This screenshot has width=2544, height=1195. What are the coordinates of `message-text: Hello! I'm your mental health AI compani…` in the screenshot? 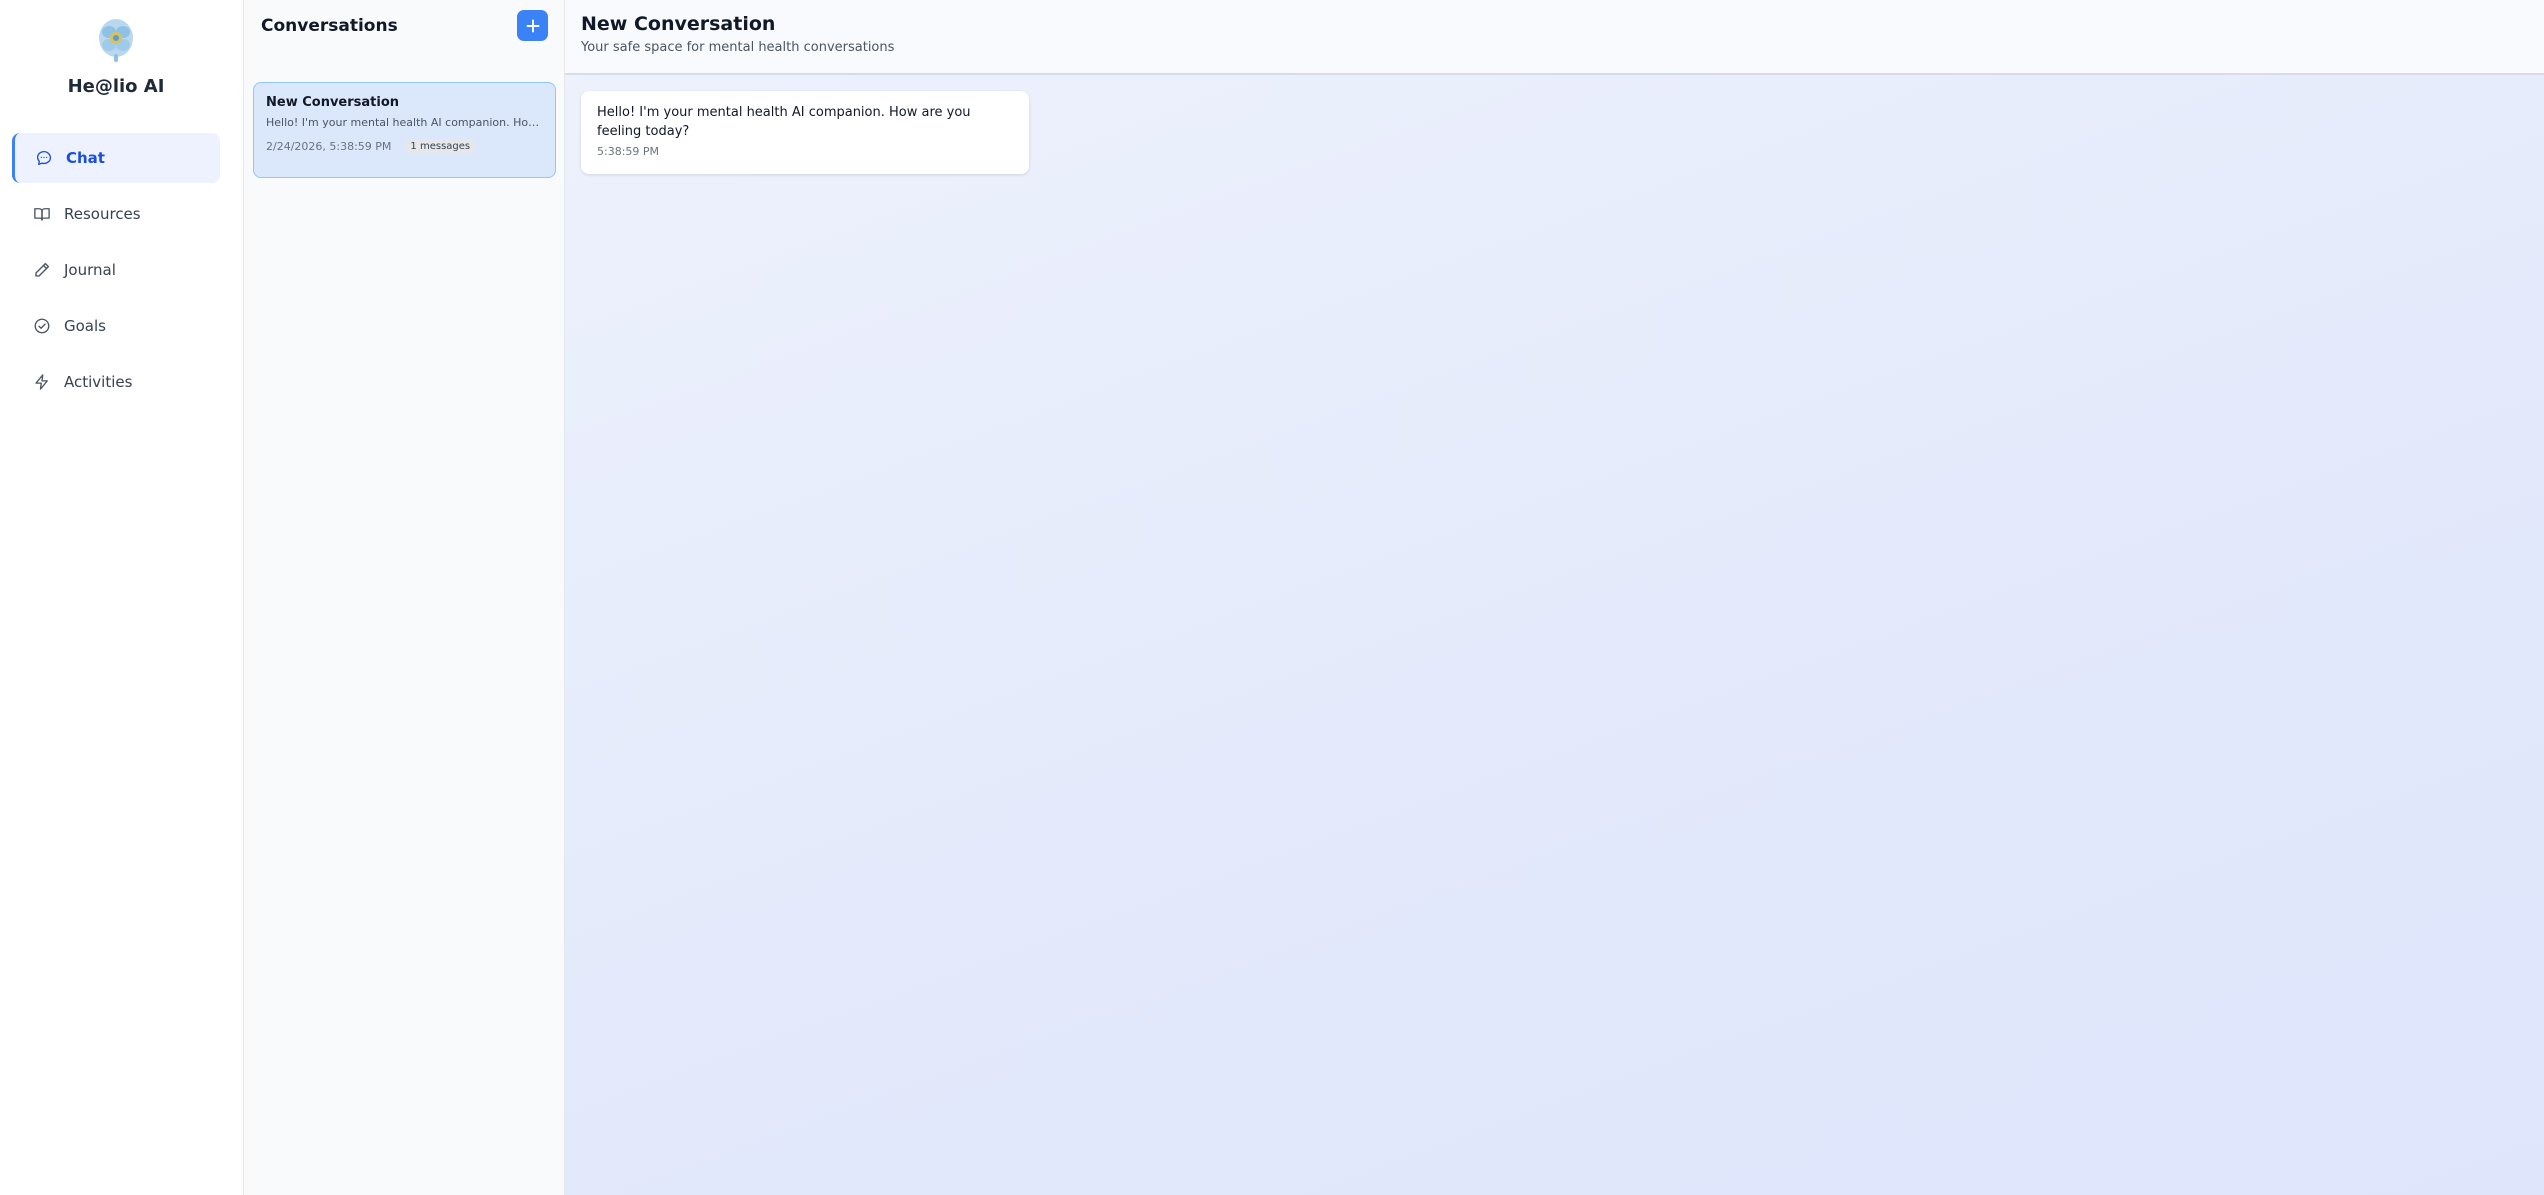 It's located at (784, 122).